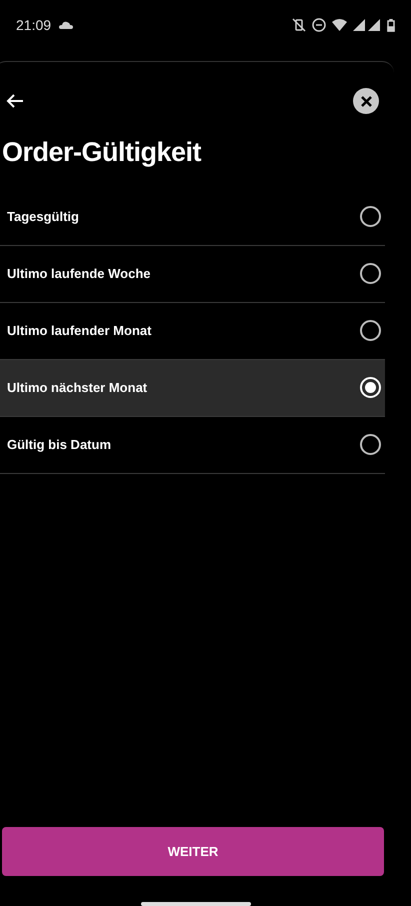 The width and height of the screenshot is (411, 906). Describe the element at coordinates (192, 388) in the screenshot. I see `option-row: Ultimo nächster Monat` at that location.